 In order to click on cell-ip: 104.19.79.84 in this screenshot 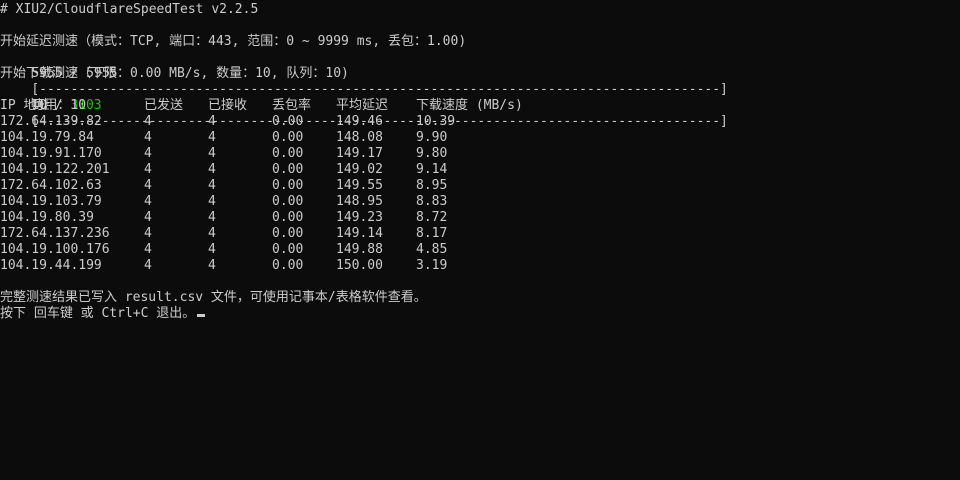, I will do `click(47, 137)`.